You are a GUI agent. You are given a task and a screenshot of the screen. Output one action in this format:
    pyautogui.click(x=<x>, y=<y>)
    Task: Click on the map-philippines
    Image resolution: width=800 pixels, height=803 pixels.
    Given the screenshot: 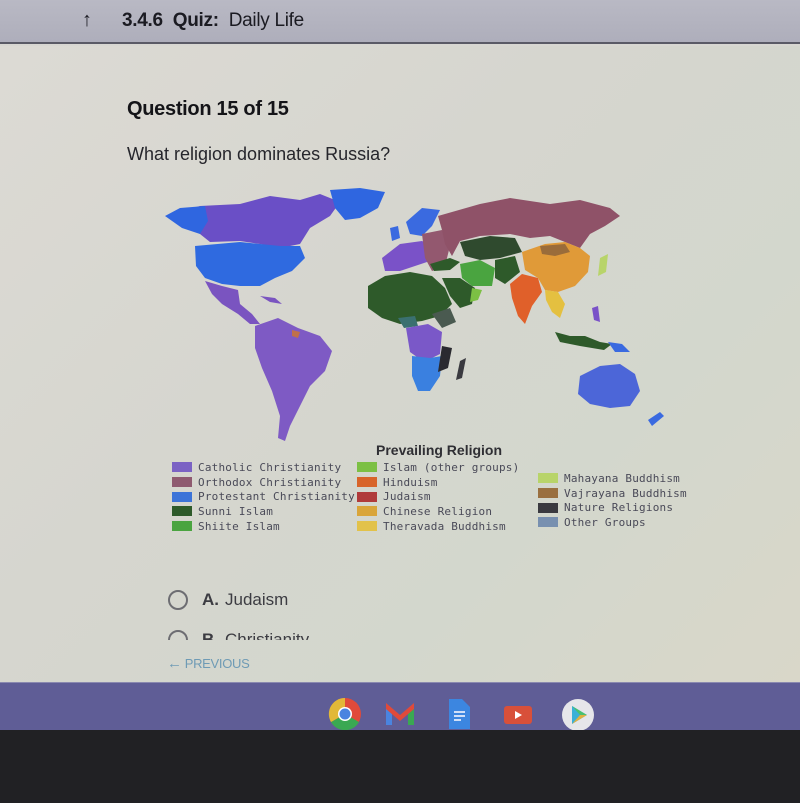 What is the action you would take?
    pyautogui.click(x=596, y=314)
    